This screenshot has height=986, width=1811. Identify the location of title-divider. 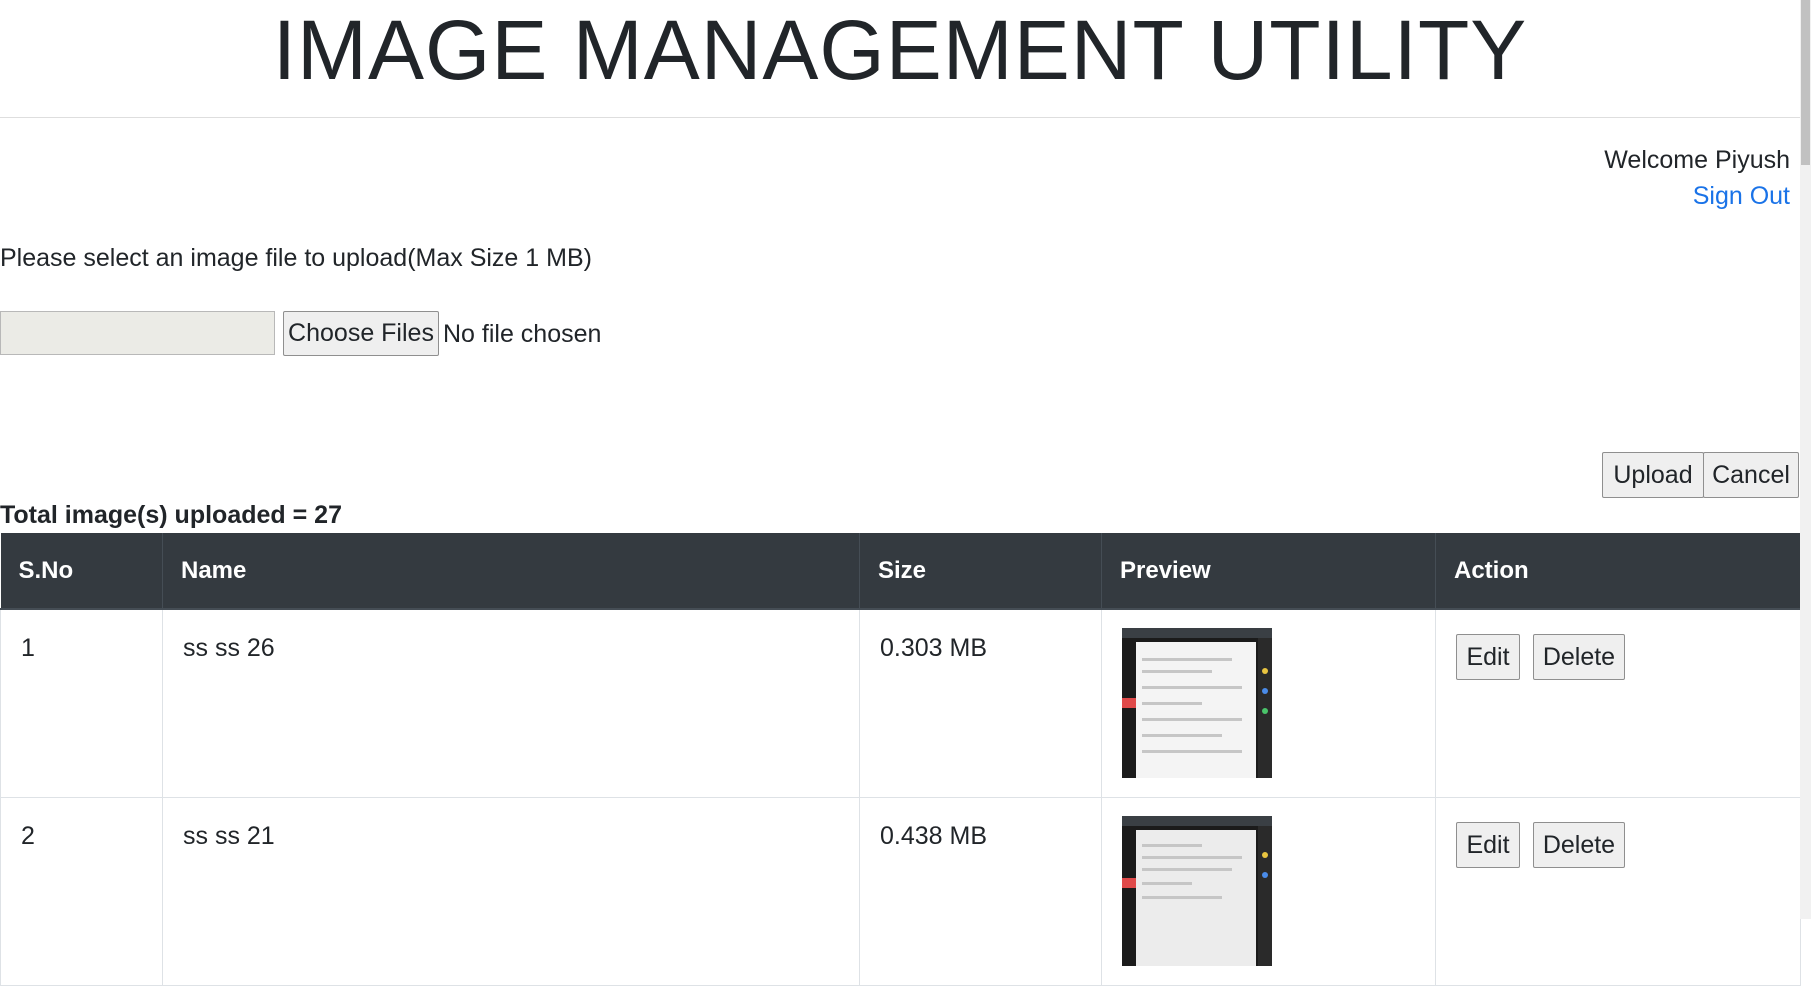
(900, 117).